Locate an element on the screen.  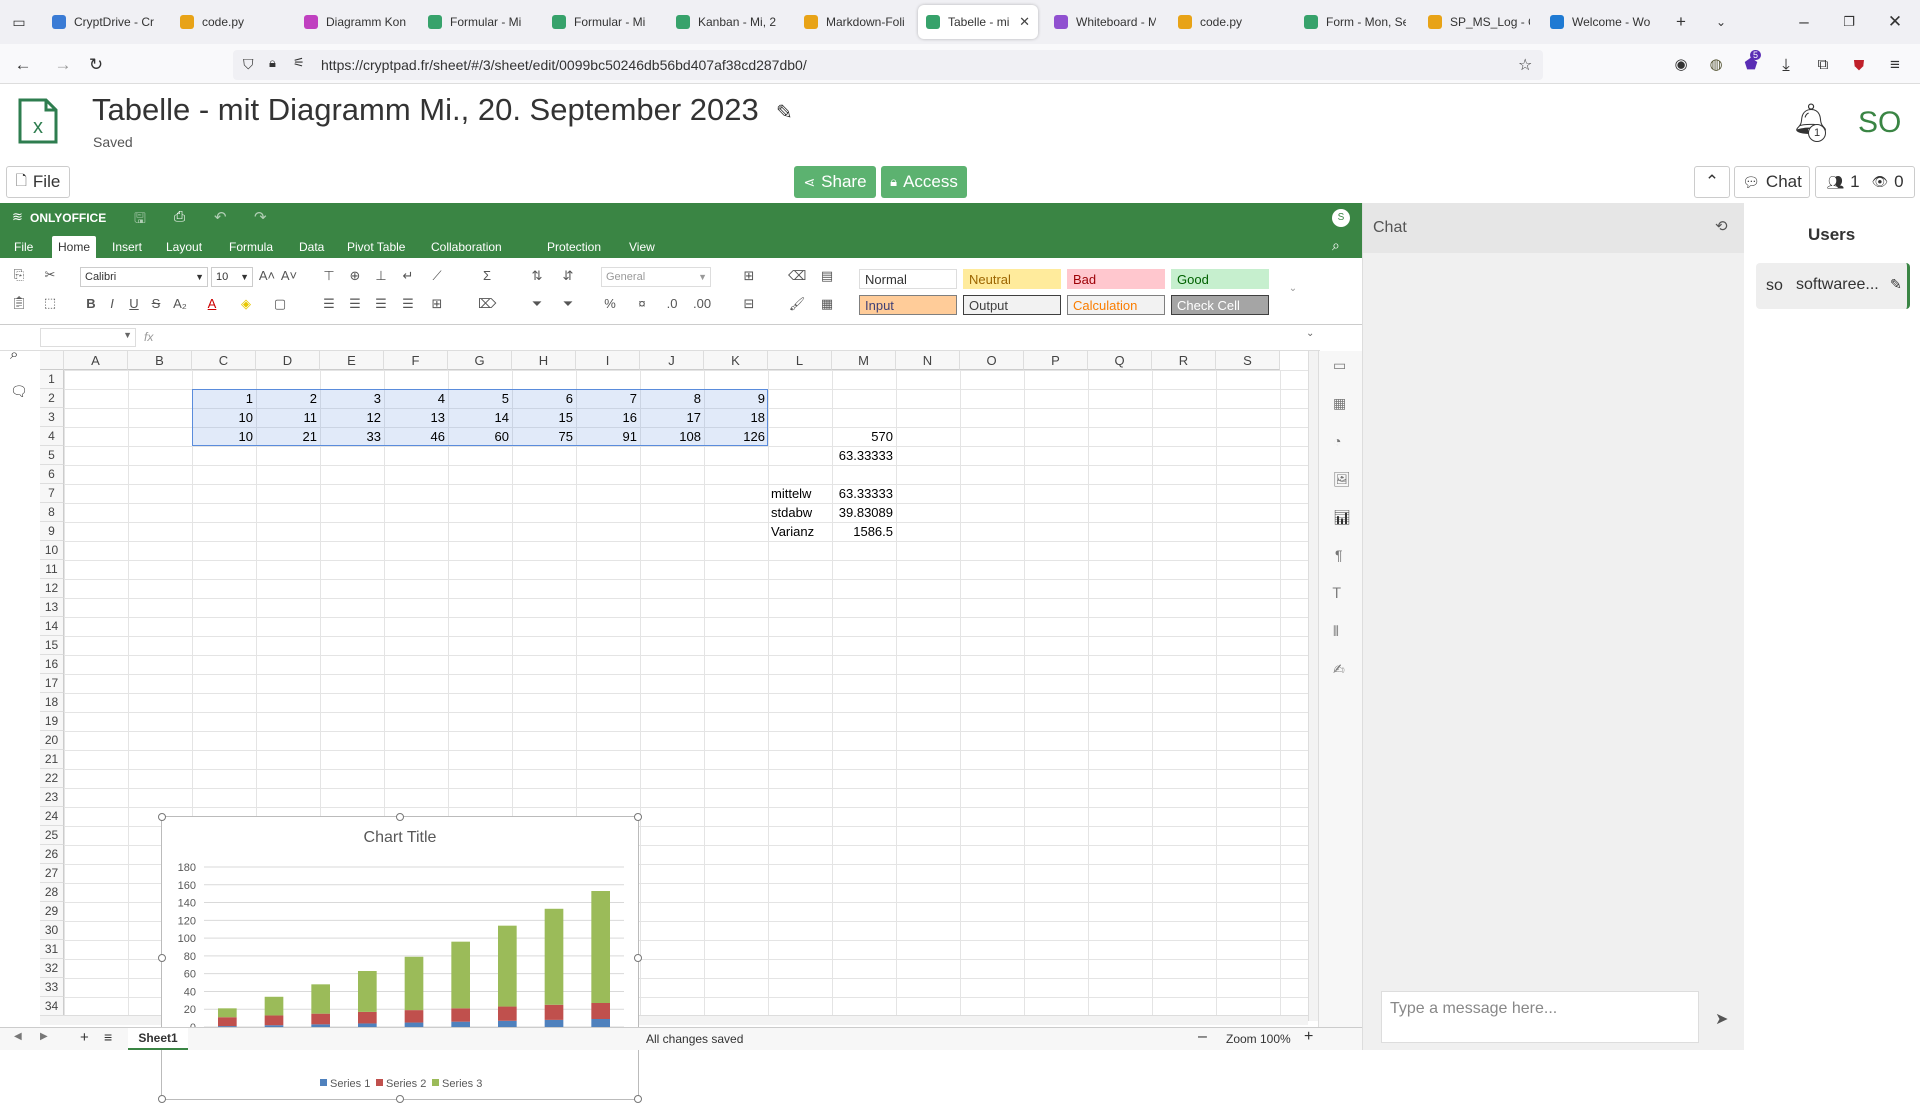
row-header: 23 is located at coordinates (52, 797).